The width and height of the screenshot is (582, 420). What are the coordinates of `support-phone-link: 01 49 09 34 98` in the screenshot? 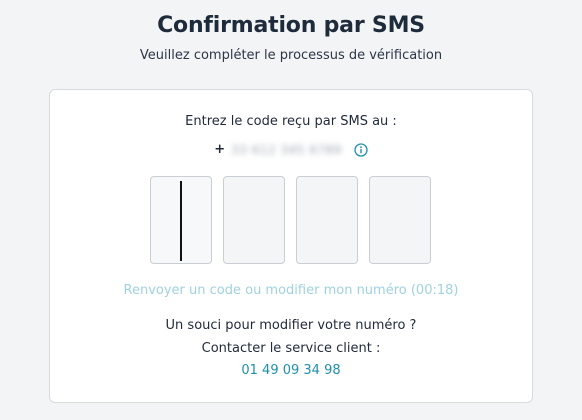 It's located at (291, 370).